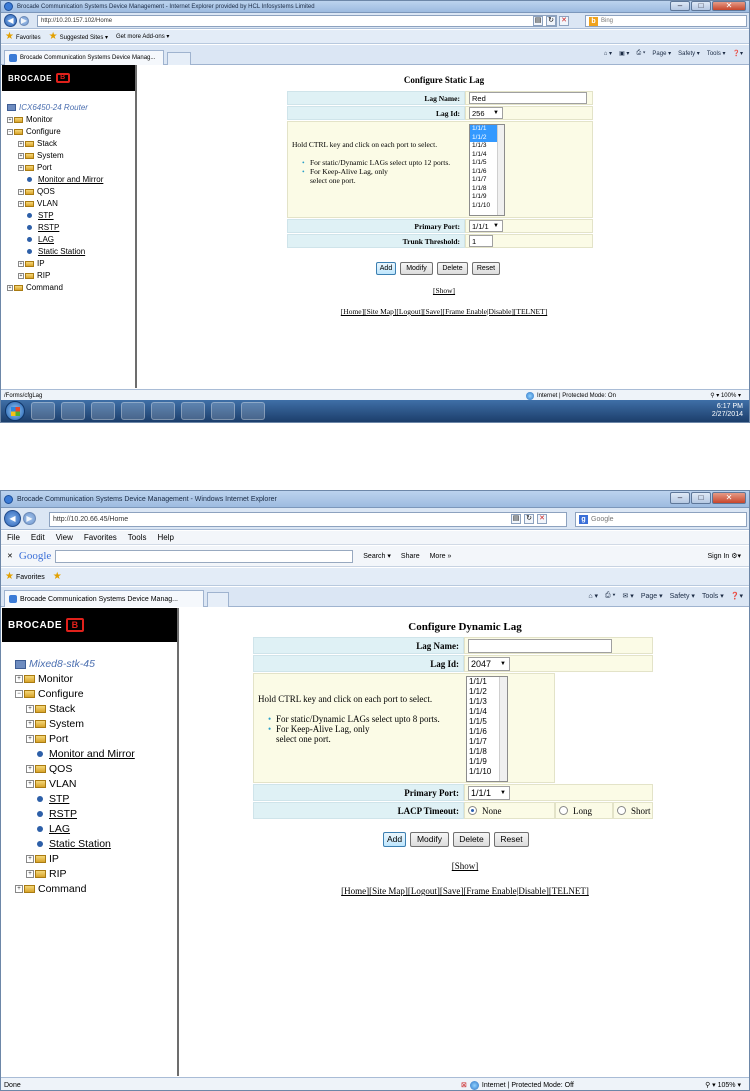  I want to click on collapse-icon: −, so click(19, 694).